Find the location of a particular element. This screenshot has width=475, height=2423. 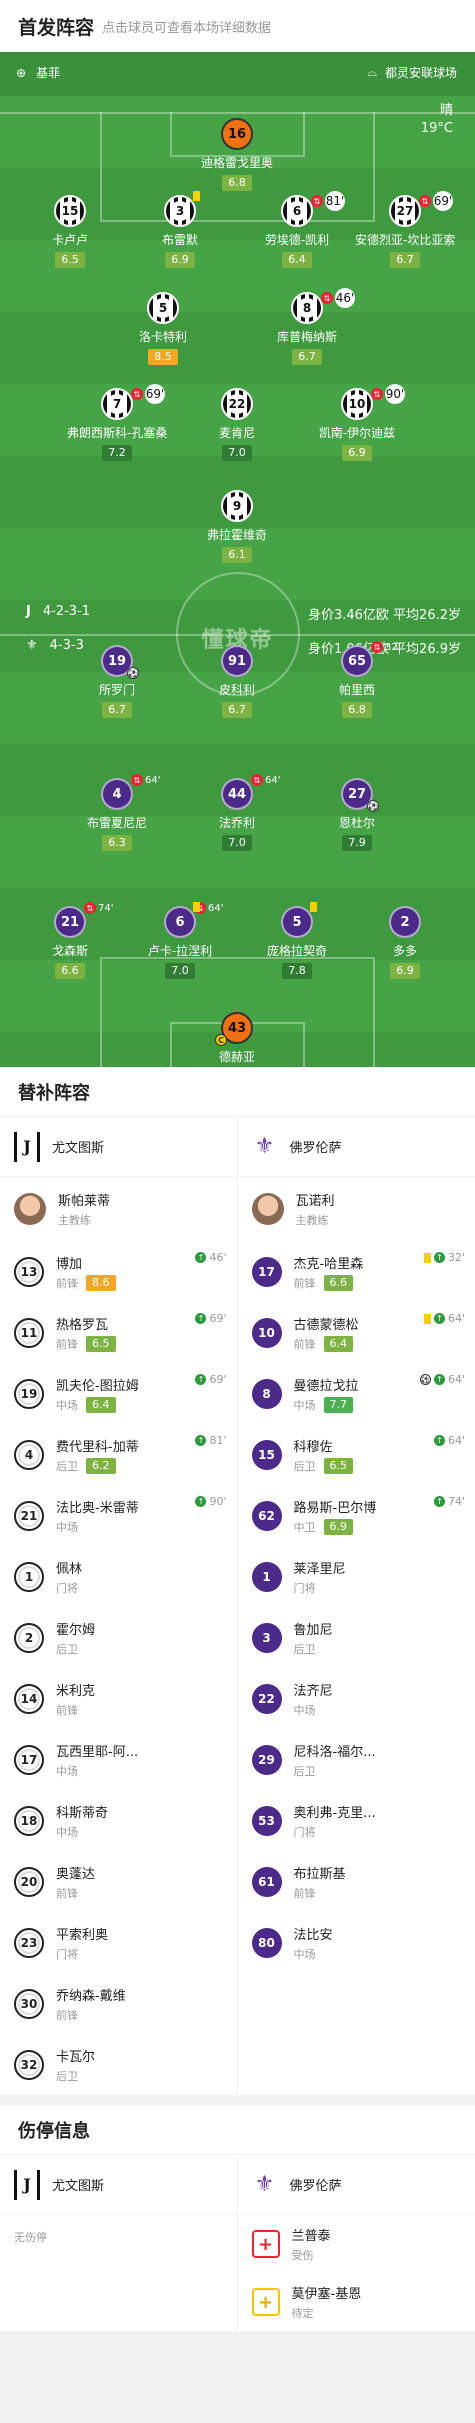

pitch-player: 3 布雷默 6.9 is located at coordinates (180, 229).